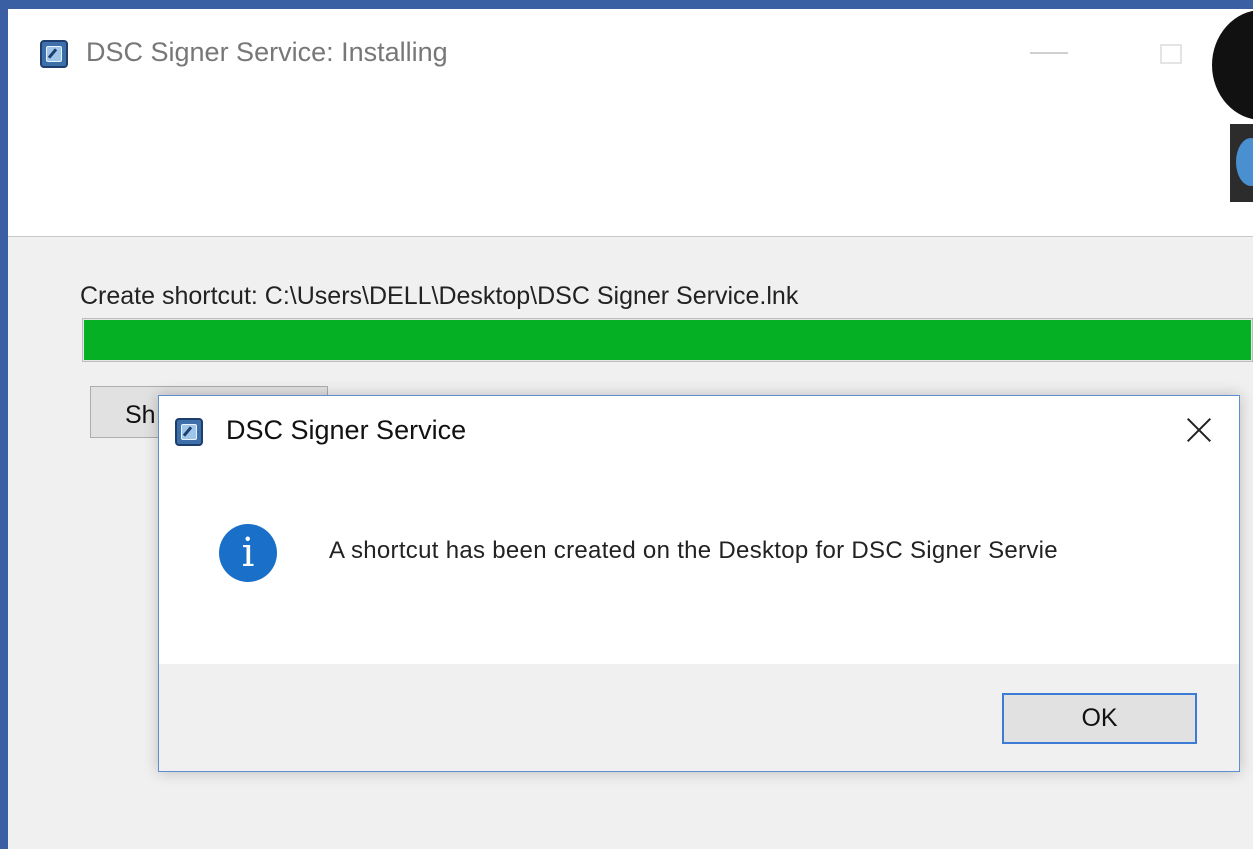 Image resolution: width=1253 pixels, height=849 pixels. Describe the element at coordinates (699, 717) in the screenshot. I see `dialog-footer: OK` at that location.